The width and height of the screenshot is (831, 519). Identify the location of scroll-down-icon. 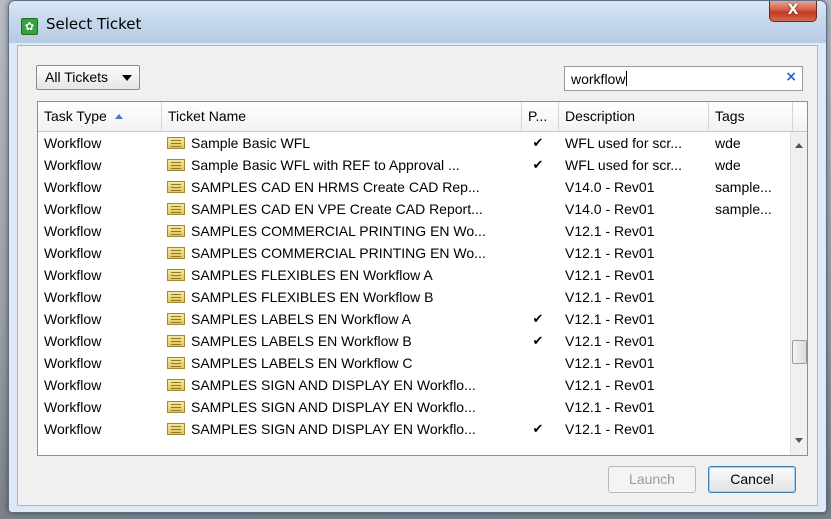
(799, 440).